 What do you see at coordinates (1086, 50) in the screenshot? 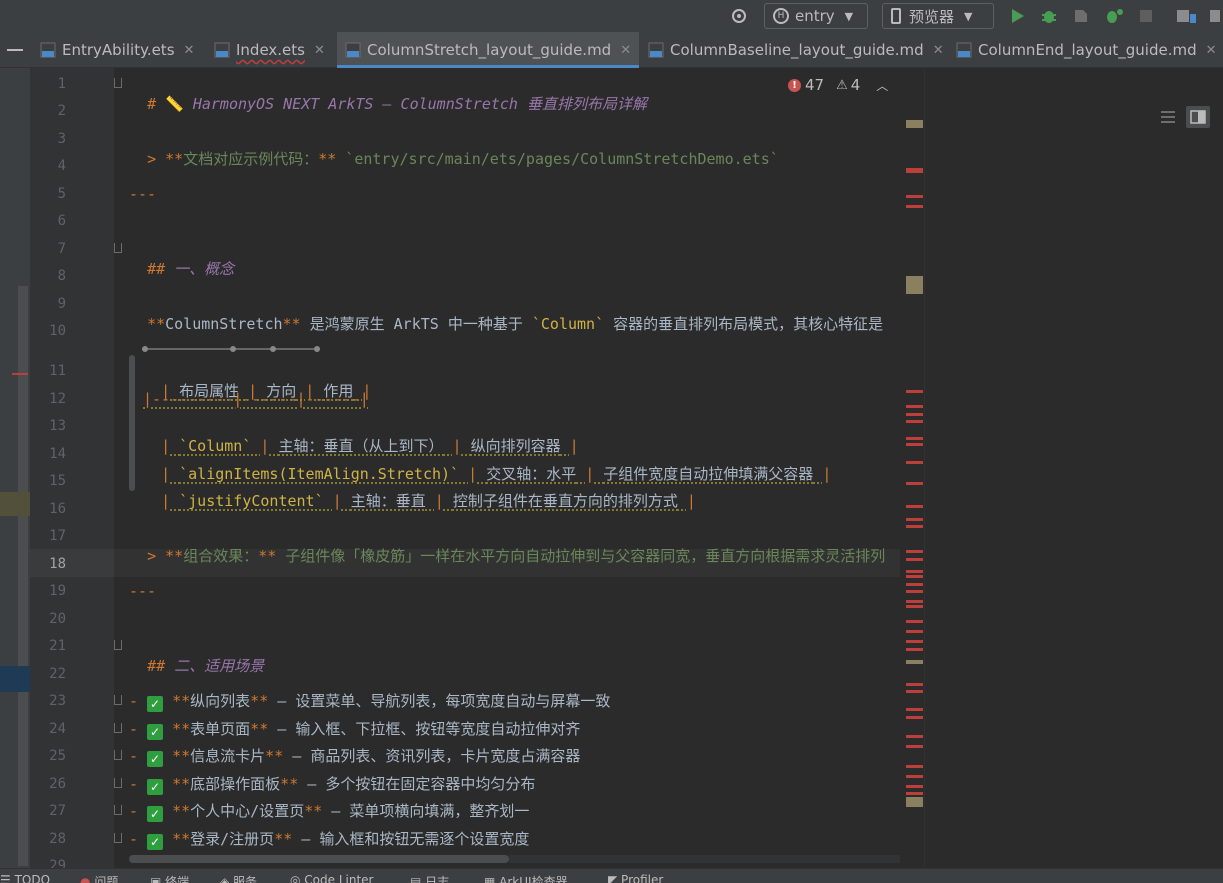
I see `tab-columnend: ColumnEnd_layout_guide.md ✕` at bounding box center [1086, 50].